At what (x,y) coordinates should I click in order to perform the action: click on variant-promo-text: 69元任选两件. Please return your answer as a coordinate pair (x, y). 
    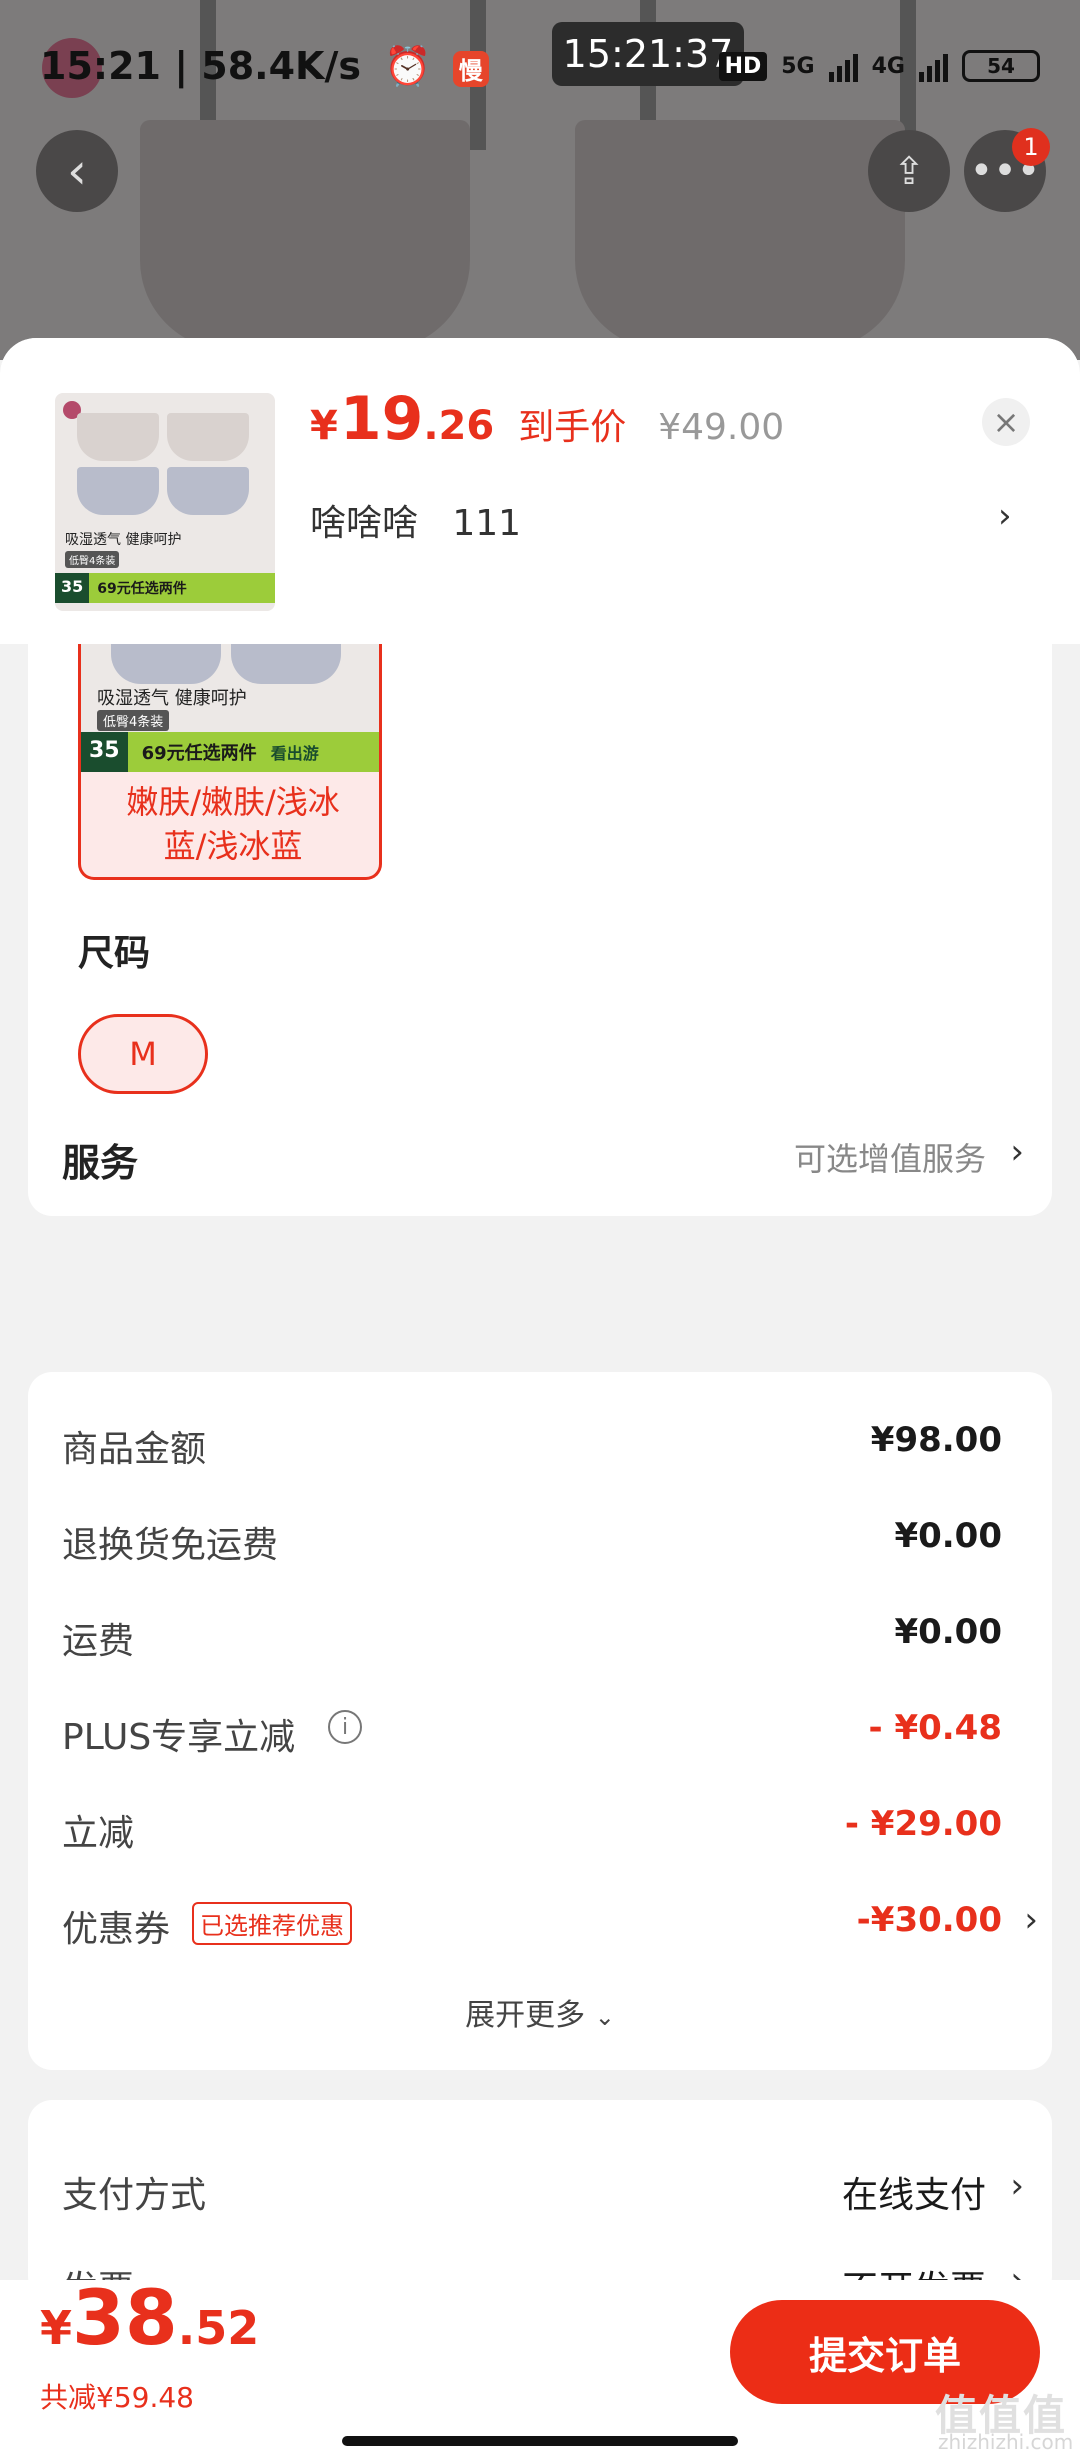
    Looking at the image, I should click on (199, 753).